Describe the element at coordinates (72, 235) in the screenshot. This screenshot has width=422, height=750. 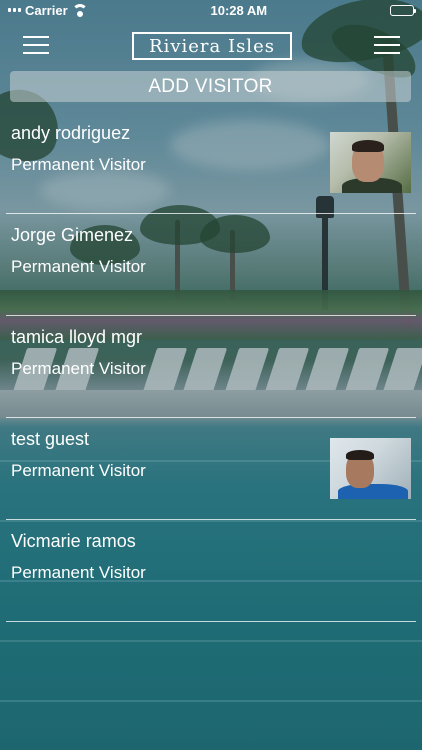
I see `visitor-name: Jorge Gimenez` at that location.